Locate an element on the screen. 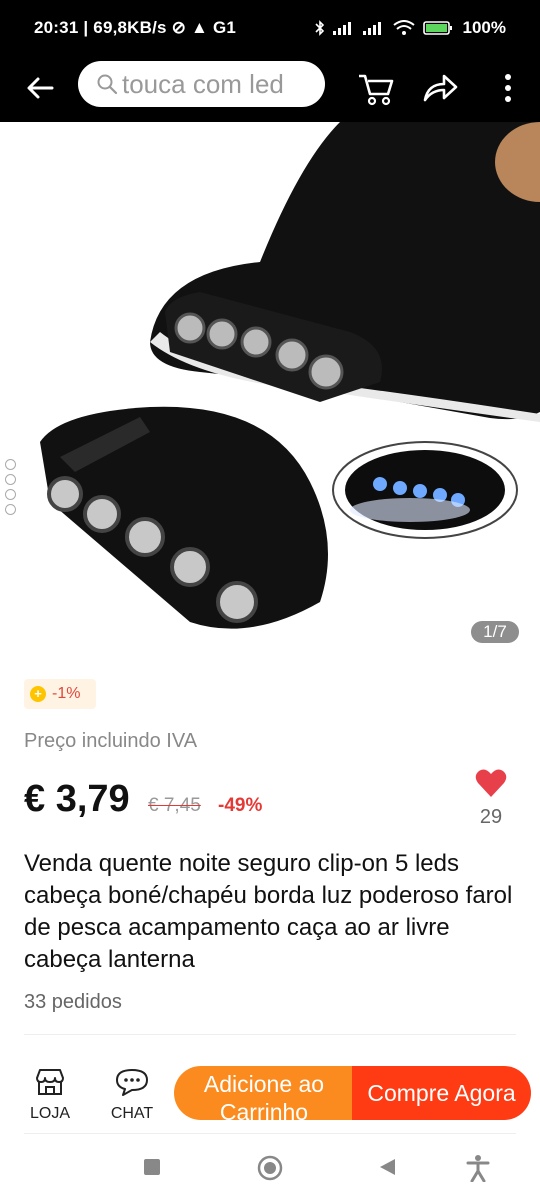 This screenshot has height=1200, width=540. store-icon is located at coordinates (50, 1082).